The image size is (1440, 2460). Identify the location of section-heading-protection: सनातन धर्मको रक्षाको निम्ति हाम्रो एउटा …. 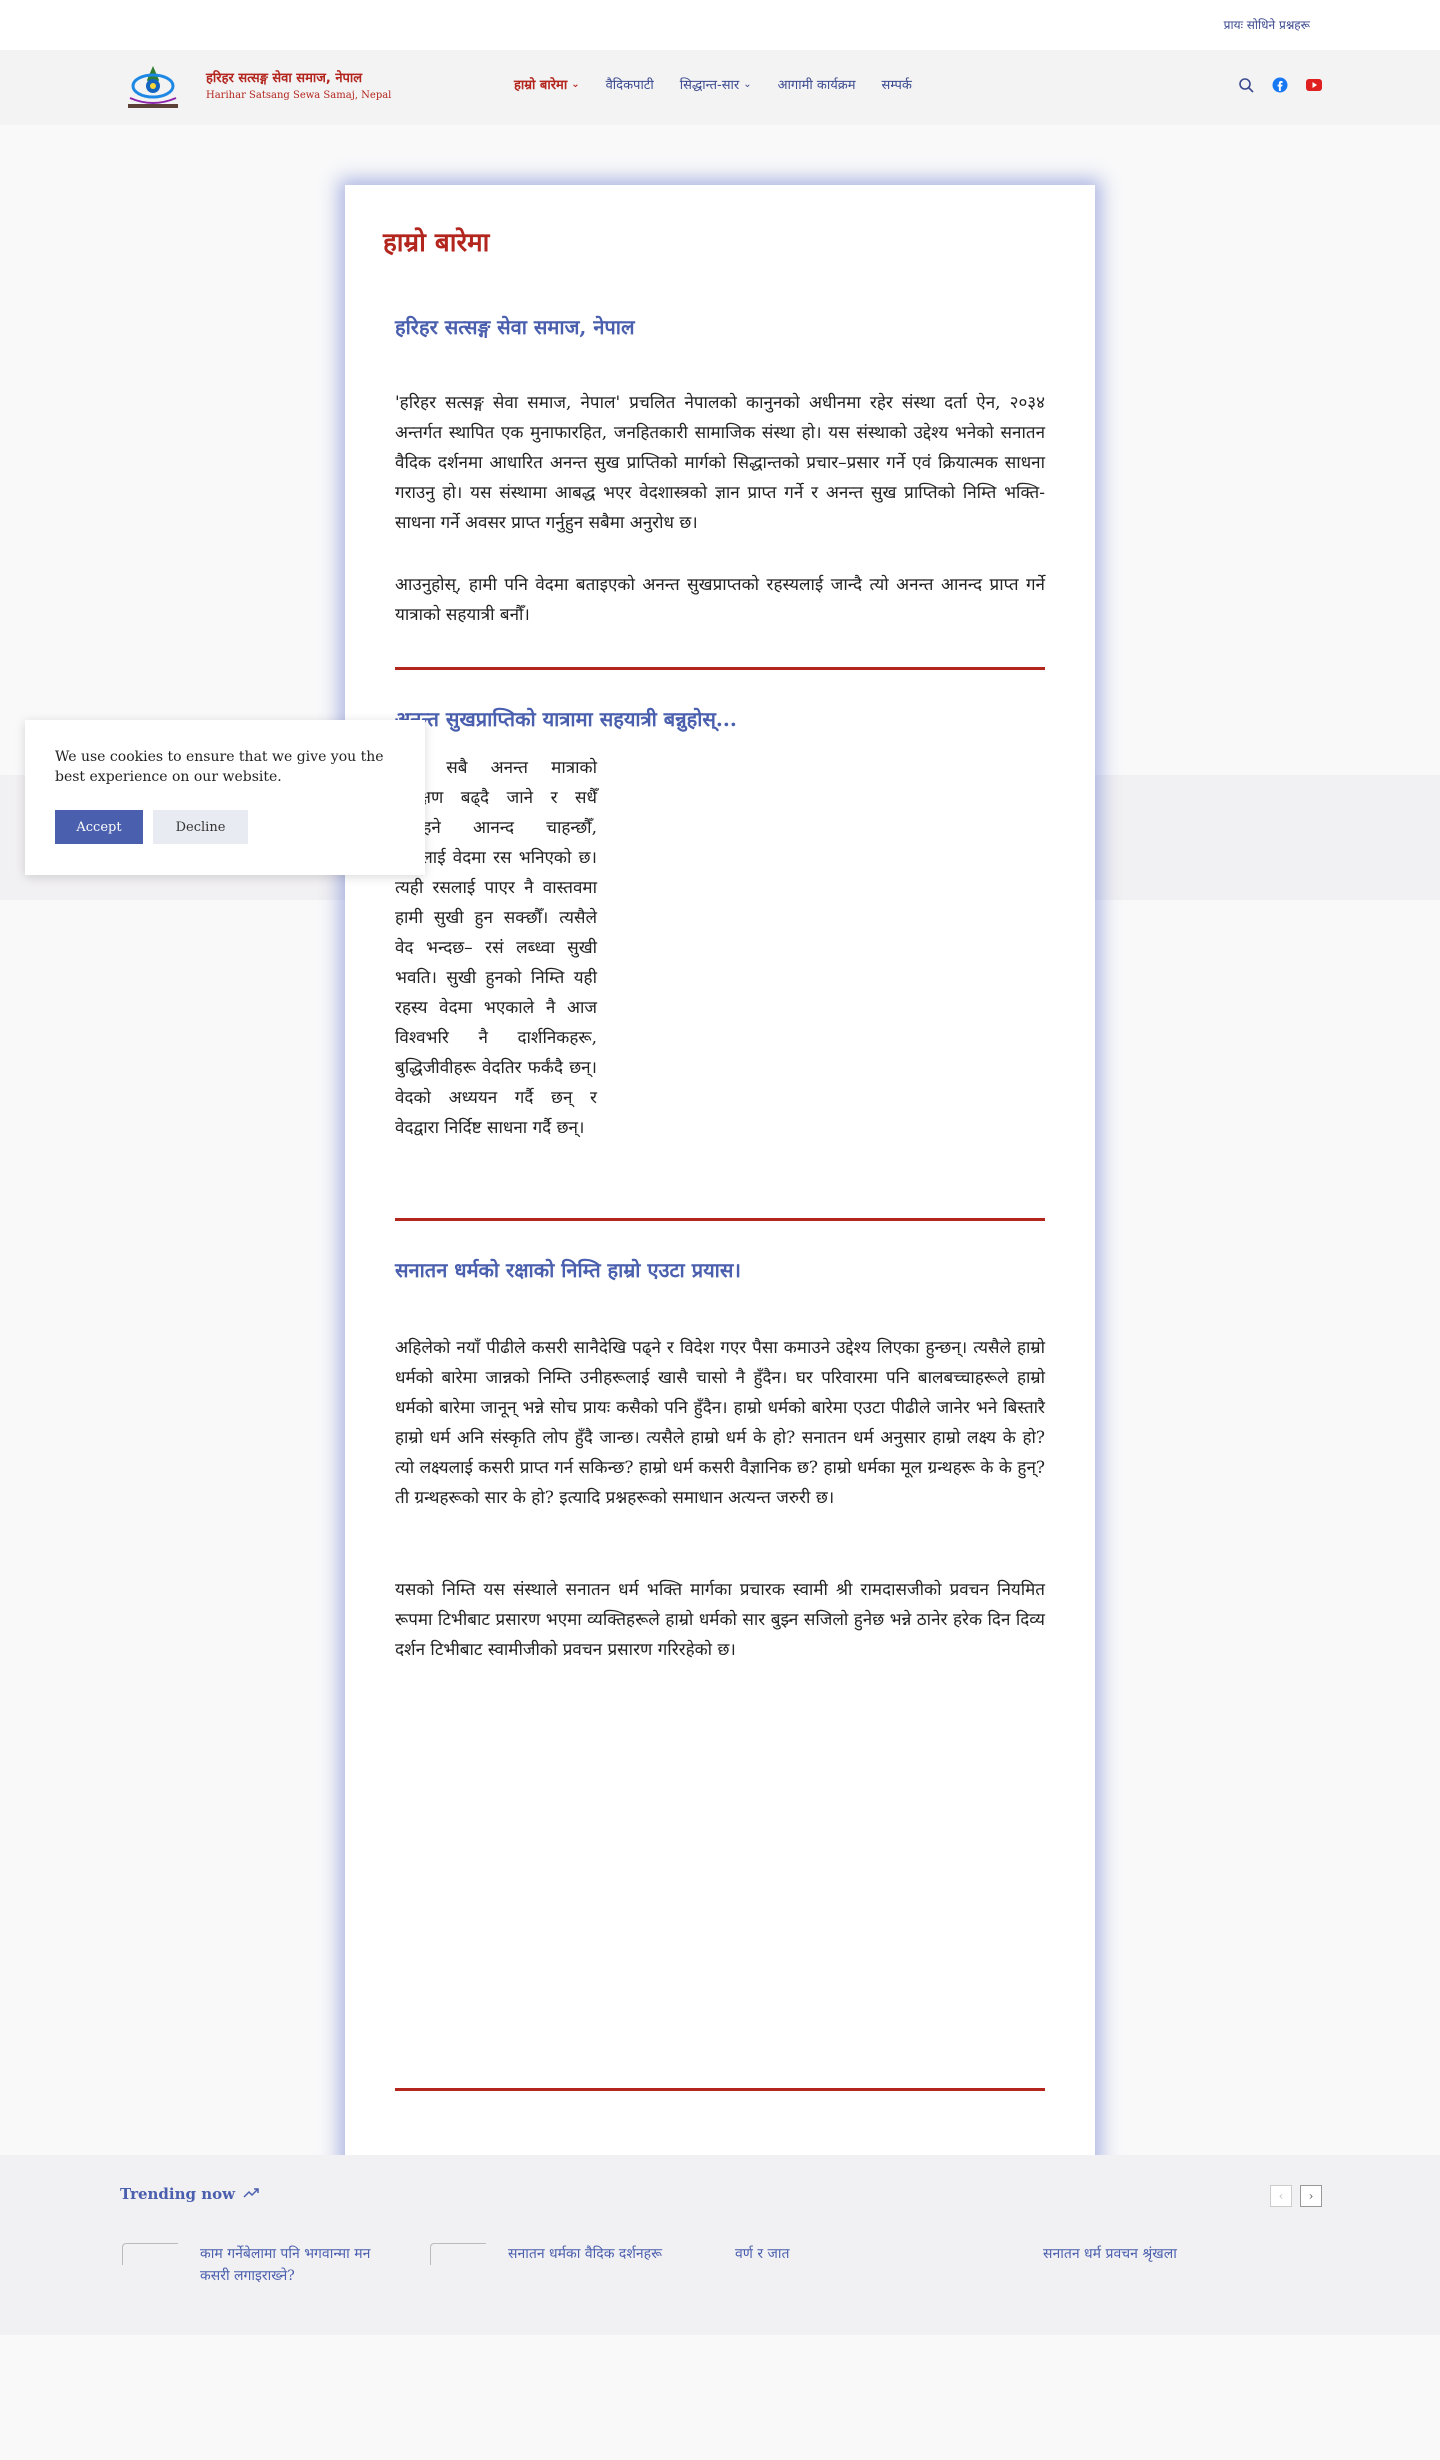
(568, 1270).